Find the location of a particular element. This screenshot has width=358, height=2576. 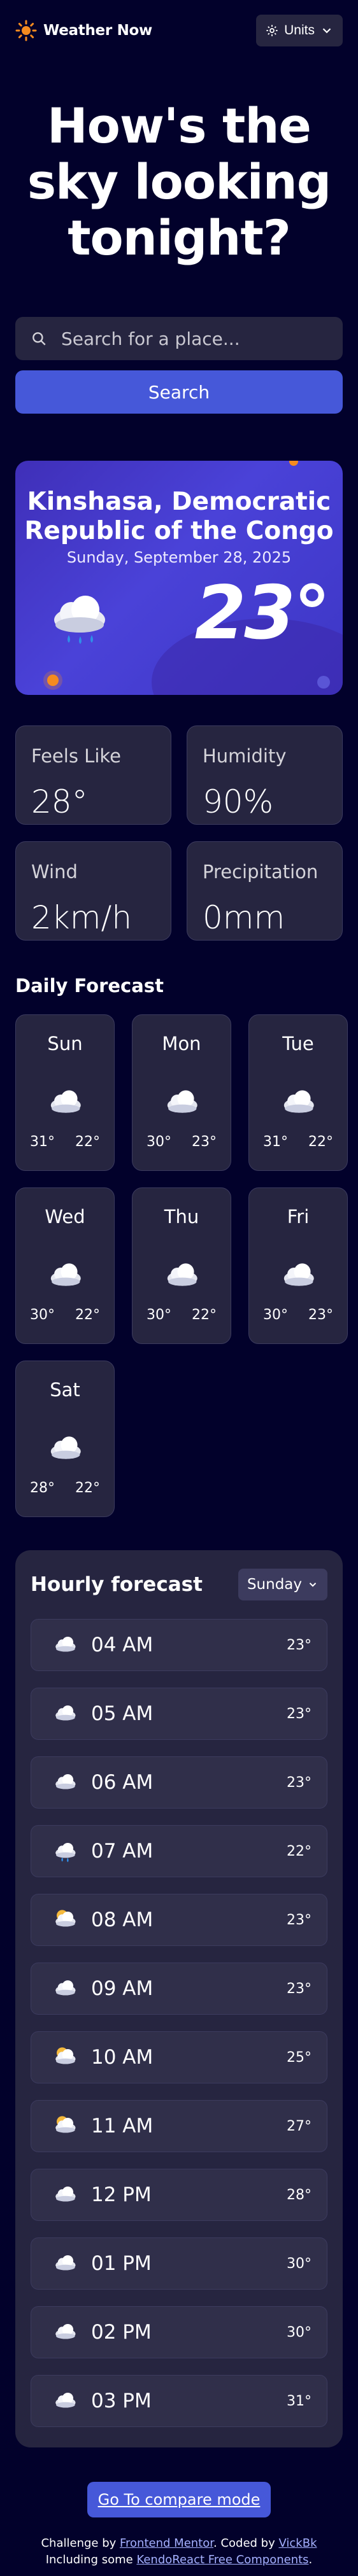

hour-time: 11 AM is located at coordinates (122, 2126).